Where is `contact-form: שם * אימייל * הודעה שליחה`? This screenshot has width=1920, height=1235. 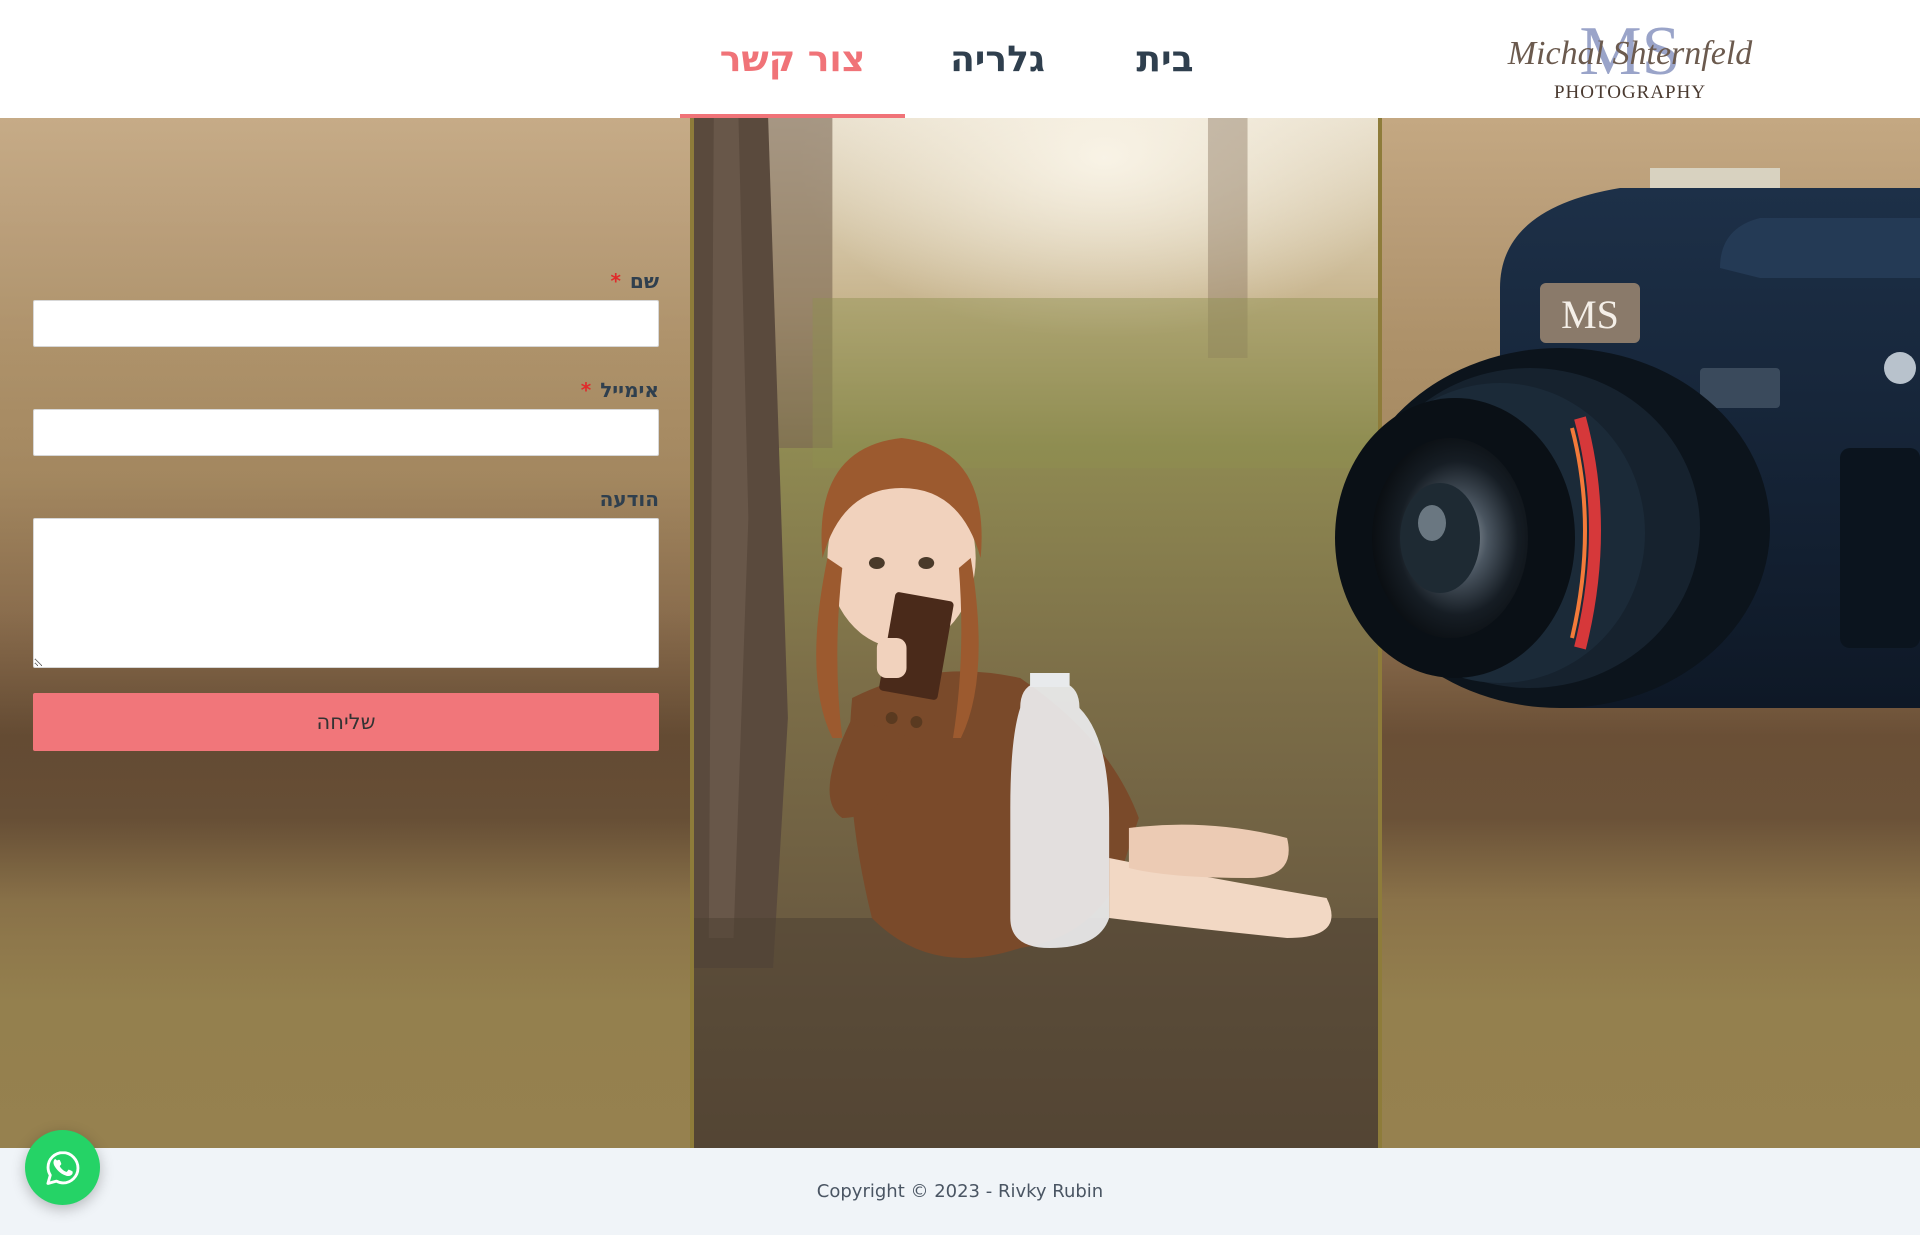
contact-form: שם * אימייל * הודעה שליחה is located at coordinates (346, 509).